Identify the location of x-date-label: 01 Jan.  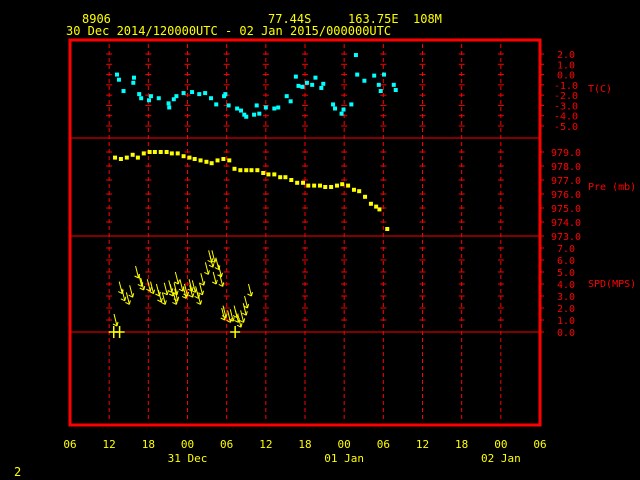
(344, 458).